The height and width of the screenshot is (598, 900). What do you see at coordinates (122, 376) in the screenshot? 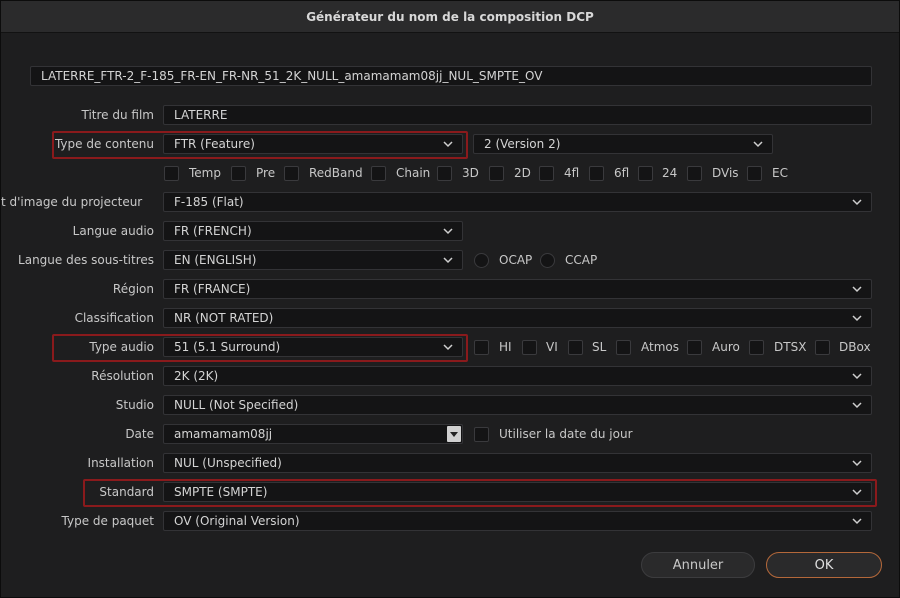
I see `label-resolution: Résolution` at bounding box center [122, 376].